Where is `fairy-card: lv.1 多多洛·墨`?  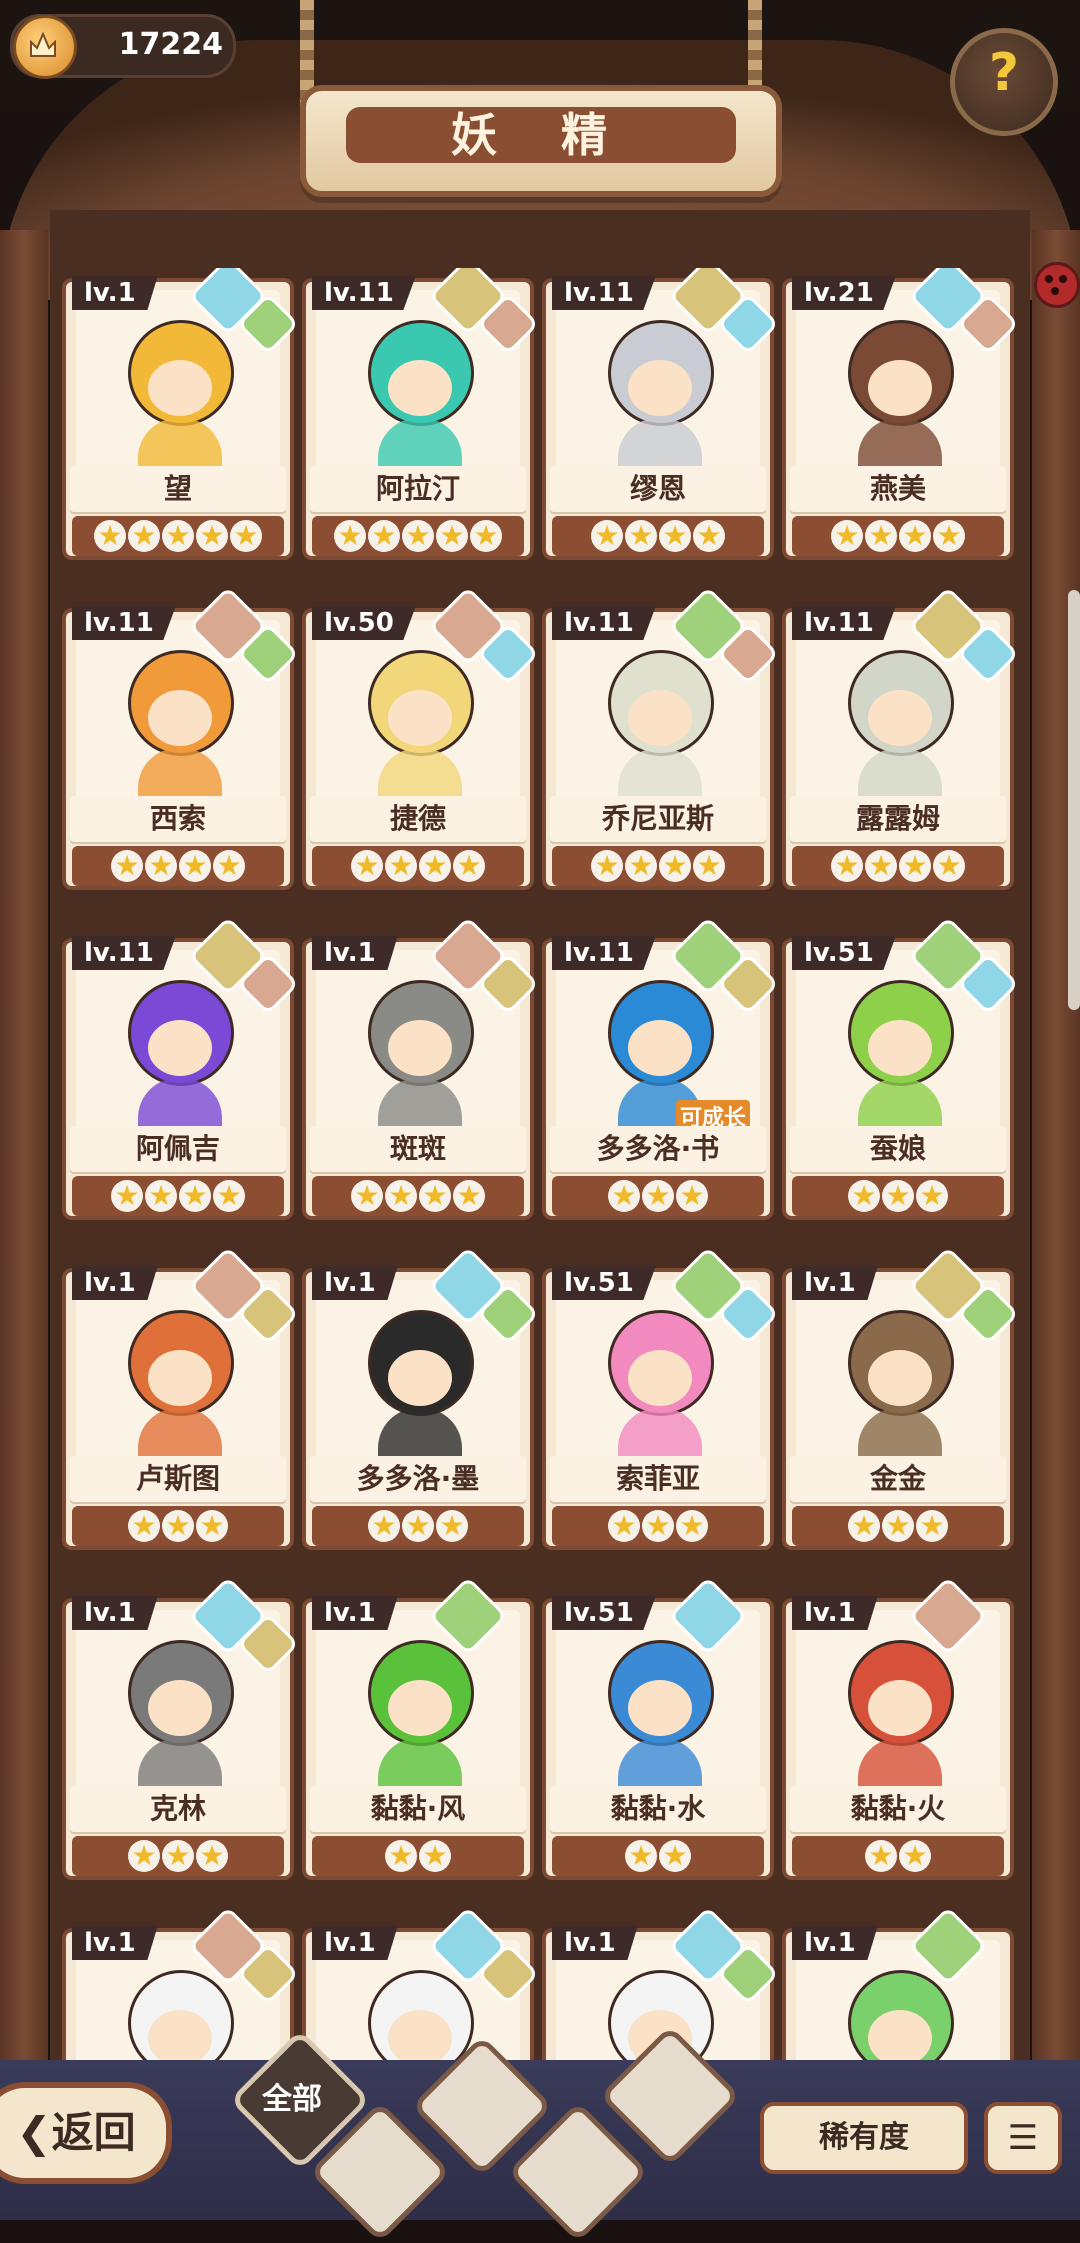 fairy-card: lv.1 多多洛·墨 is located at coordinates (421, 1402).